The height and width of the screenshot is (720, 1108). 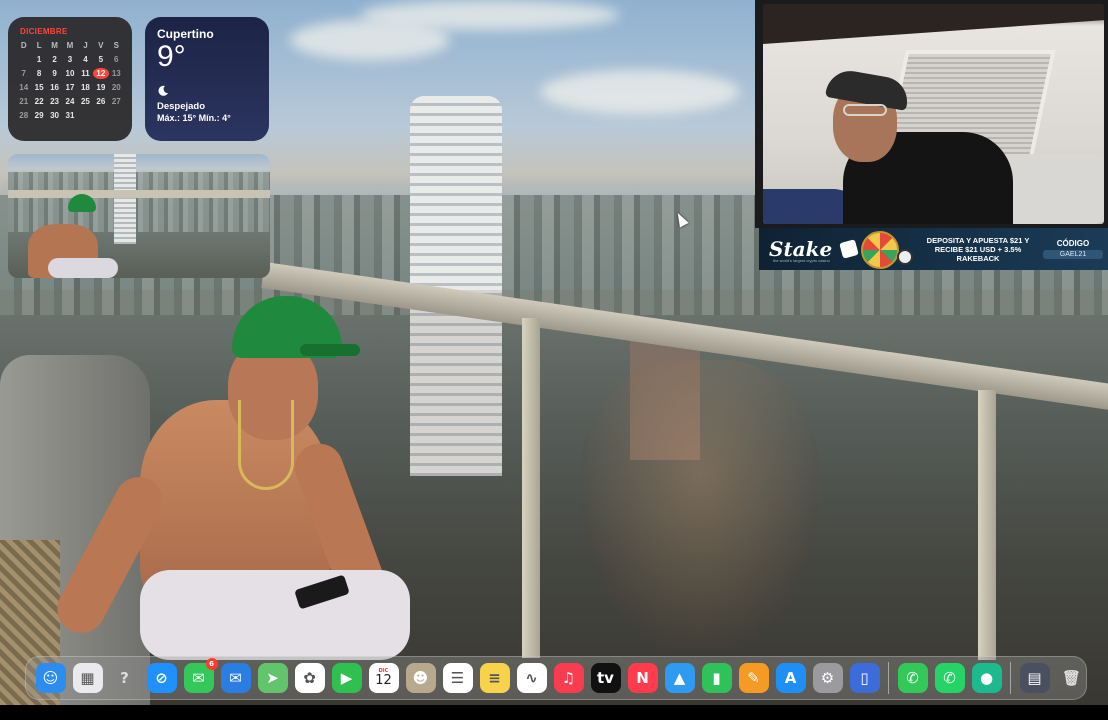 What do you see at coordinates (24, 87) in the screenshot?
I see `calendar-day: 14` at bounding box center [24, 87].